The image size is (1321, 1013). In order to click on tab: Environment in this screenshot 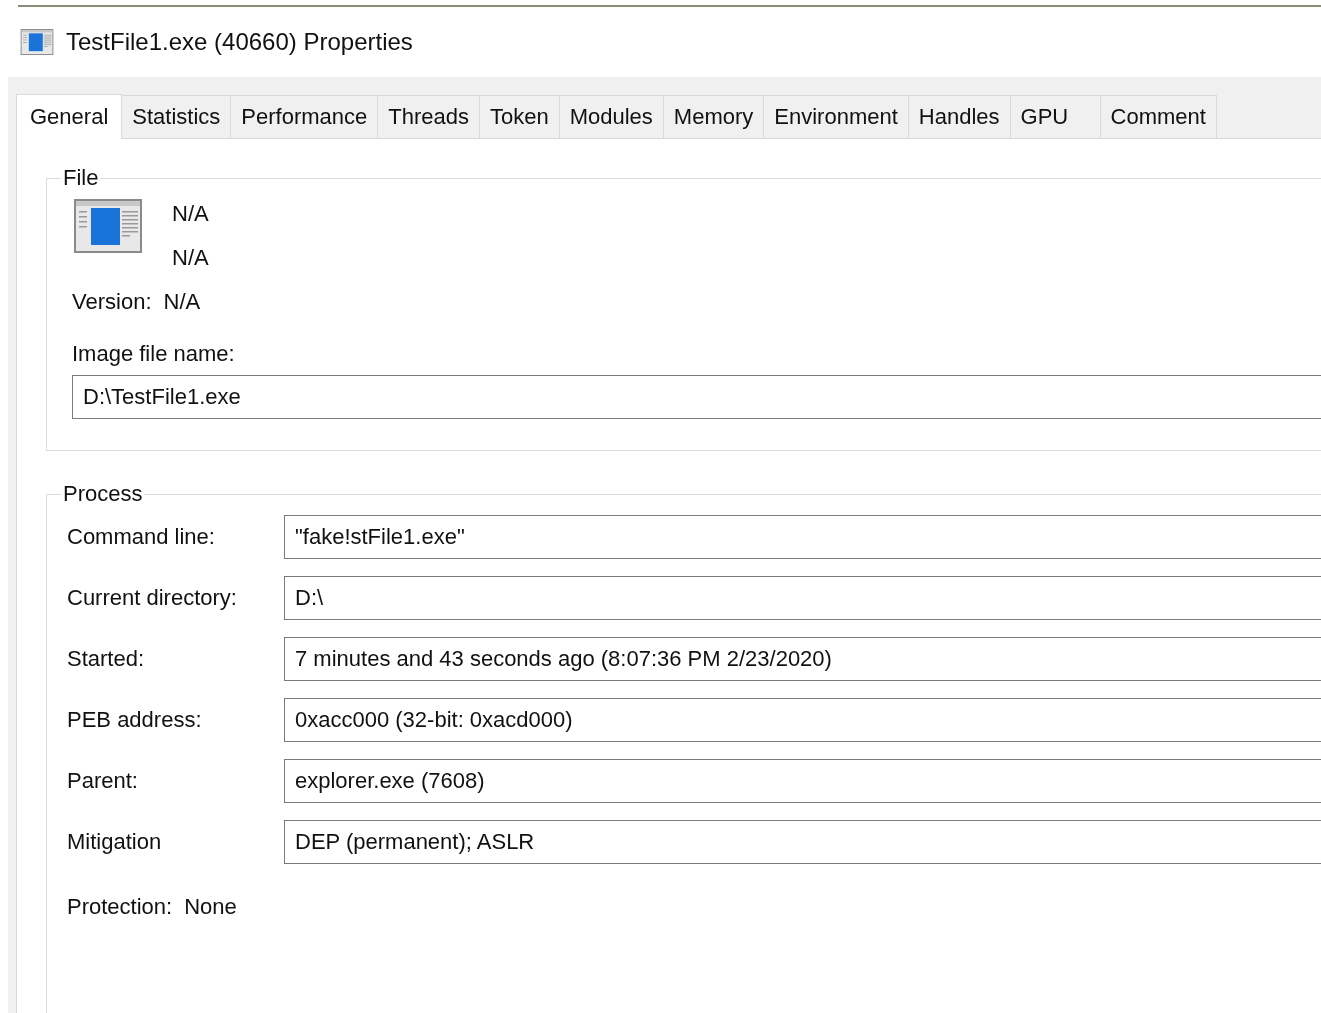, I will do `click(836, 116)`.